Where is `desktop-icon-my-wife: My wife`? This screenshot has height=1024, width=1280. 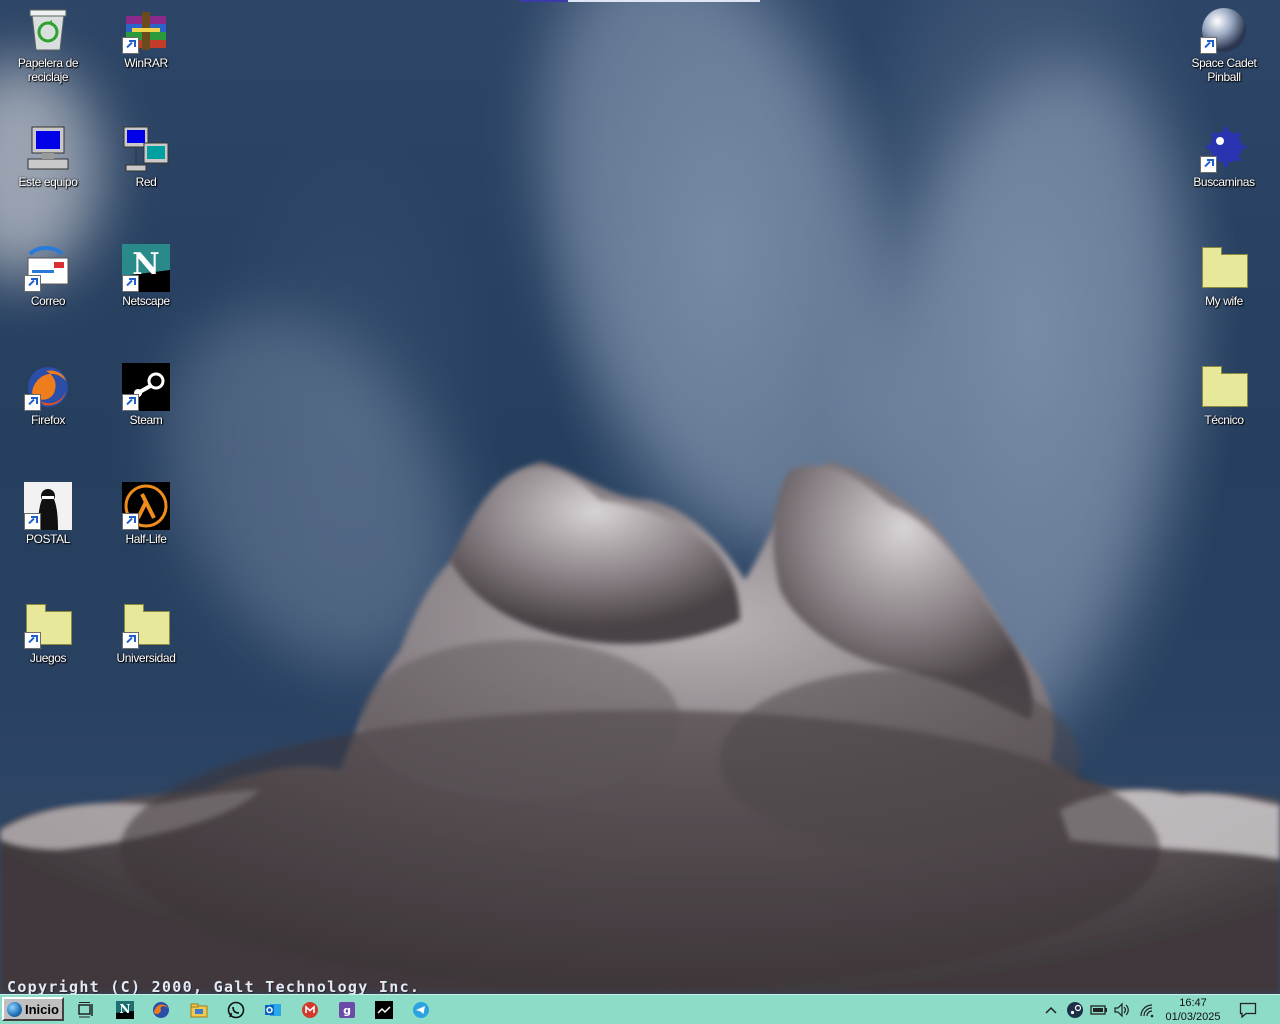 desktop-icon-my-wife: My wife is located at coordinates (1224, 276).